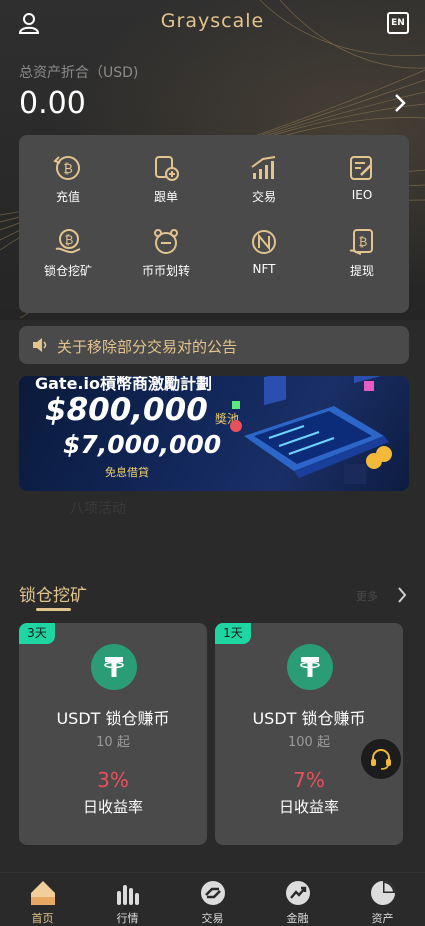  What do you see at coordinates (42, 893) in the screenshot?
I see `home-icon` at bounding box center [42, 893].